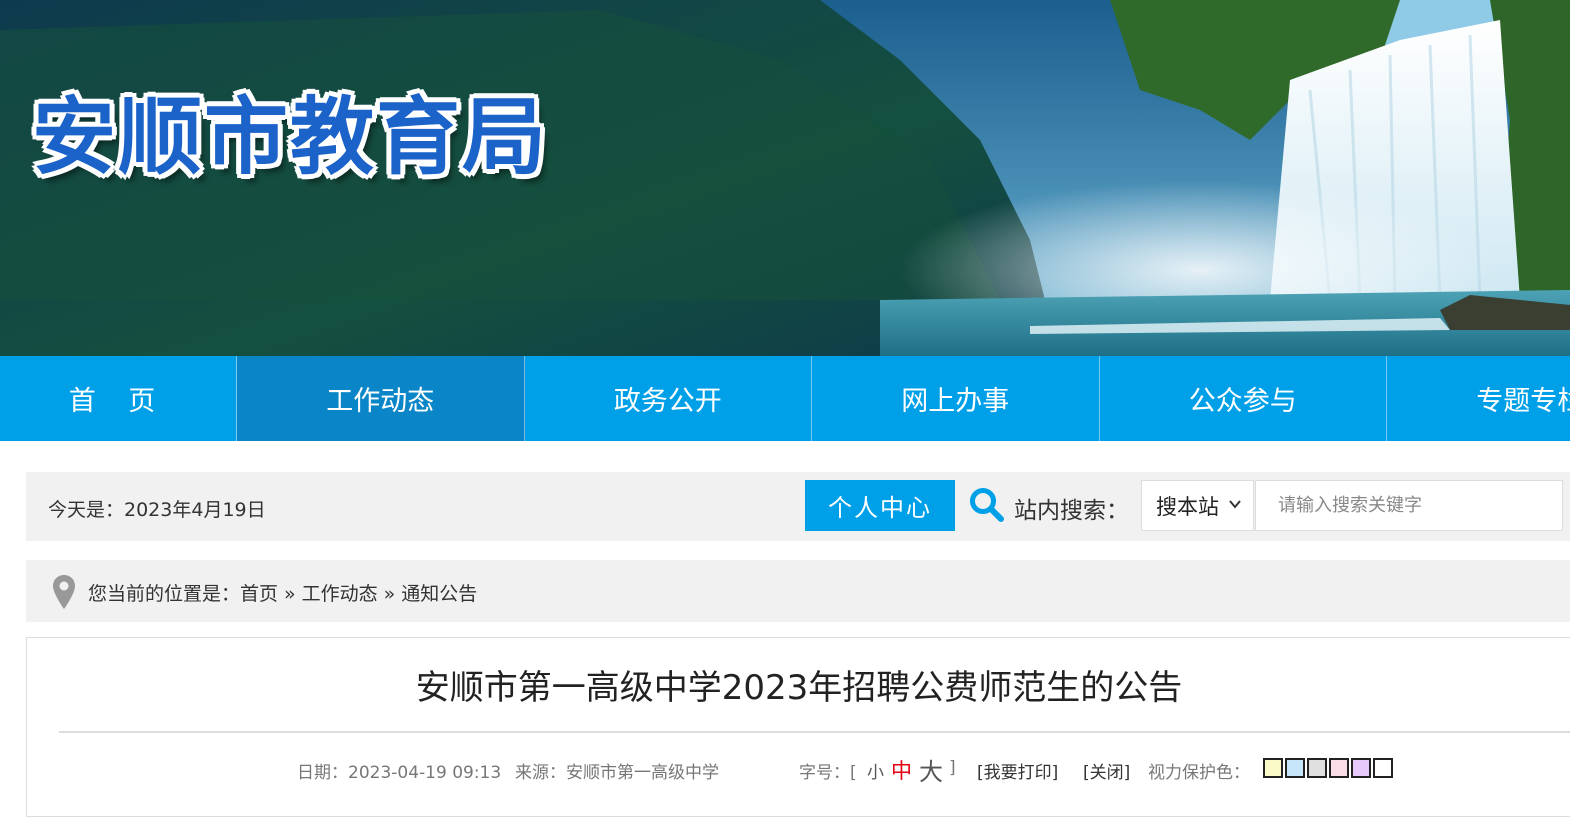 The width and height of the screenshot is (1570, 817). Describe the element at coordinates (1106, 770) in the screenshot. I see `close-button: [关闭]` at that location.